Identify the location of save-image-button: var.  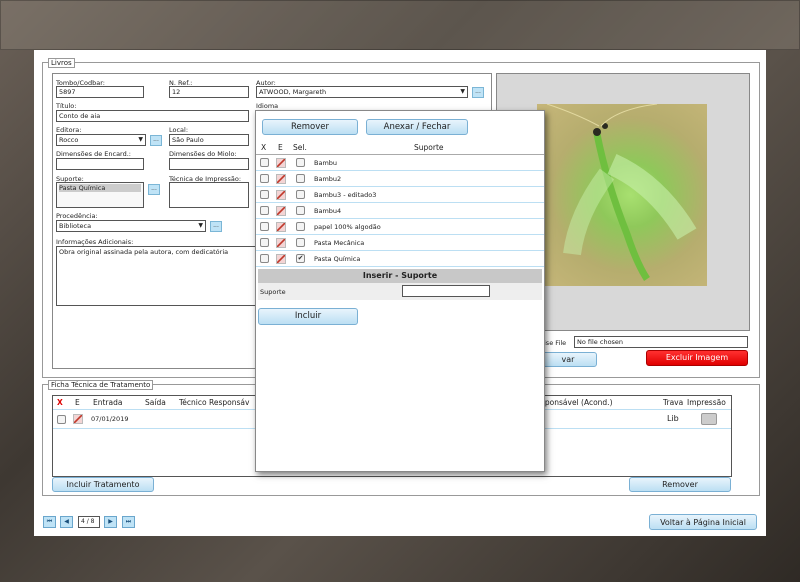
(568, 359).